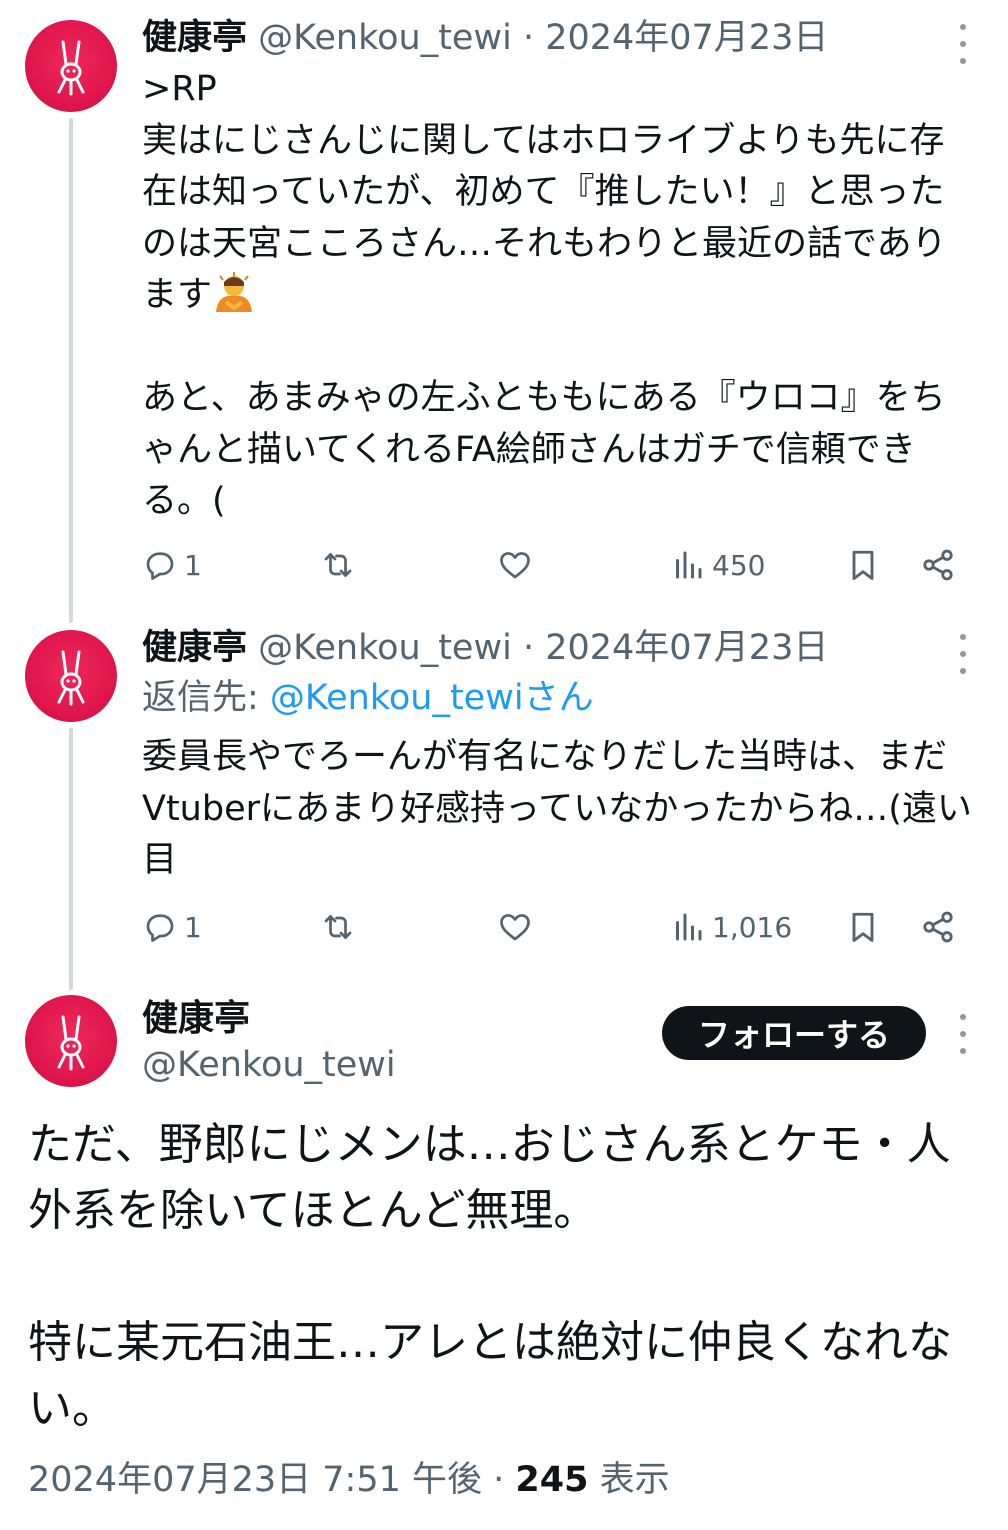  What do you see at coordinates (557, 927) in the screenshot?
I see `action-bar: 1 1,016` at bounding box center [557, 927].